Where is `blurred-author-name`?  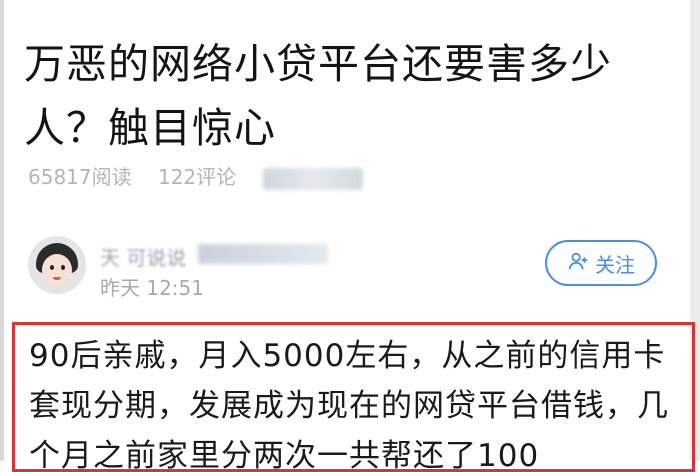 blurred-author-name is located at coordinates (263, 254).